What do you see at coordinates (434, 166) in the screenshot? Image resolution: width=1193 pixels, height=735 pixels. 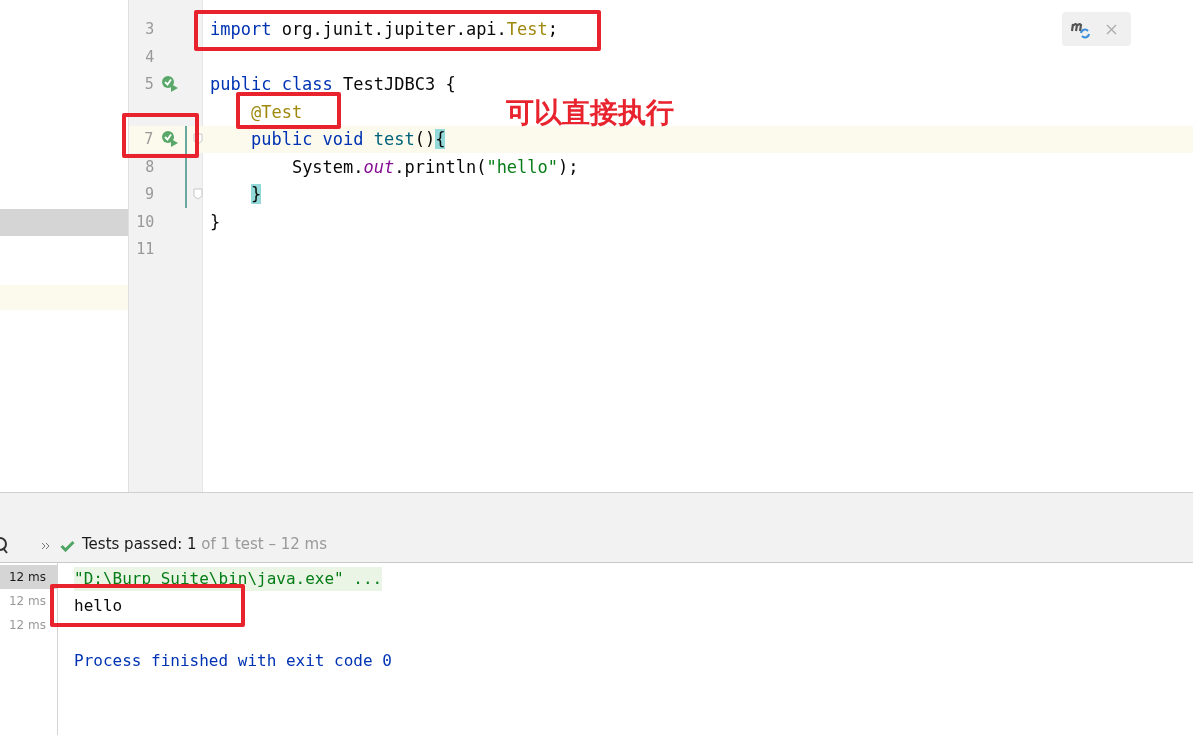 I see `code-line: System.out.println("hello");` at bounding box center [434, 166].